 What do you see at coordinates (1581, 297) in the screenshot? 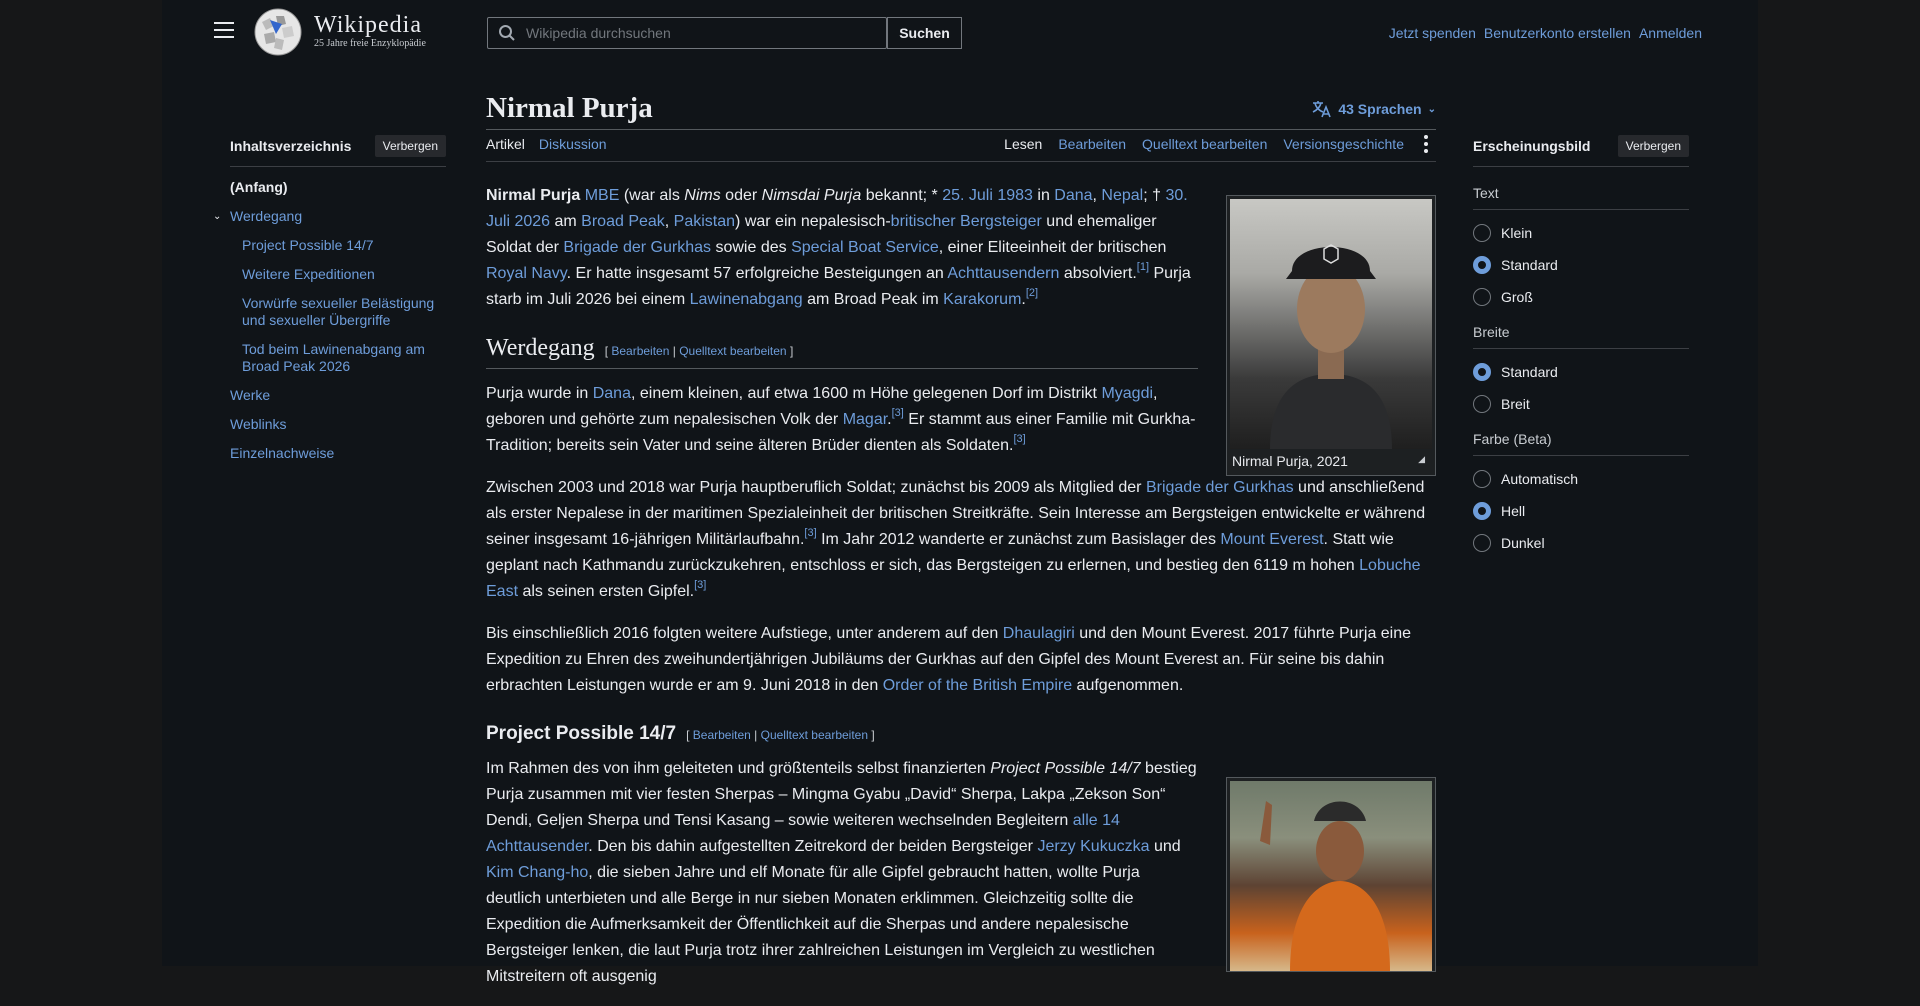
I see `radio-text-large: Groß` at bounding box center [1581, 297].